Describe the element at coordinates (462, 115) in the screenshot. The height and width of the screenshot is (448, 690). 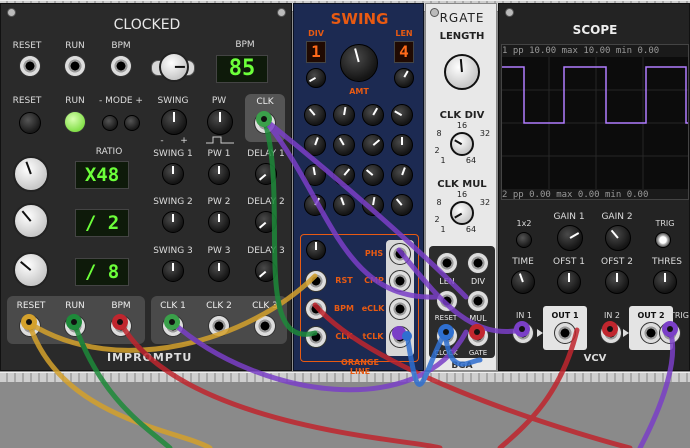
I see `clk-div-label: CLK DIV` at that location.